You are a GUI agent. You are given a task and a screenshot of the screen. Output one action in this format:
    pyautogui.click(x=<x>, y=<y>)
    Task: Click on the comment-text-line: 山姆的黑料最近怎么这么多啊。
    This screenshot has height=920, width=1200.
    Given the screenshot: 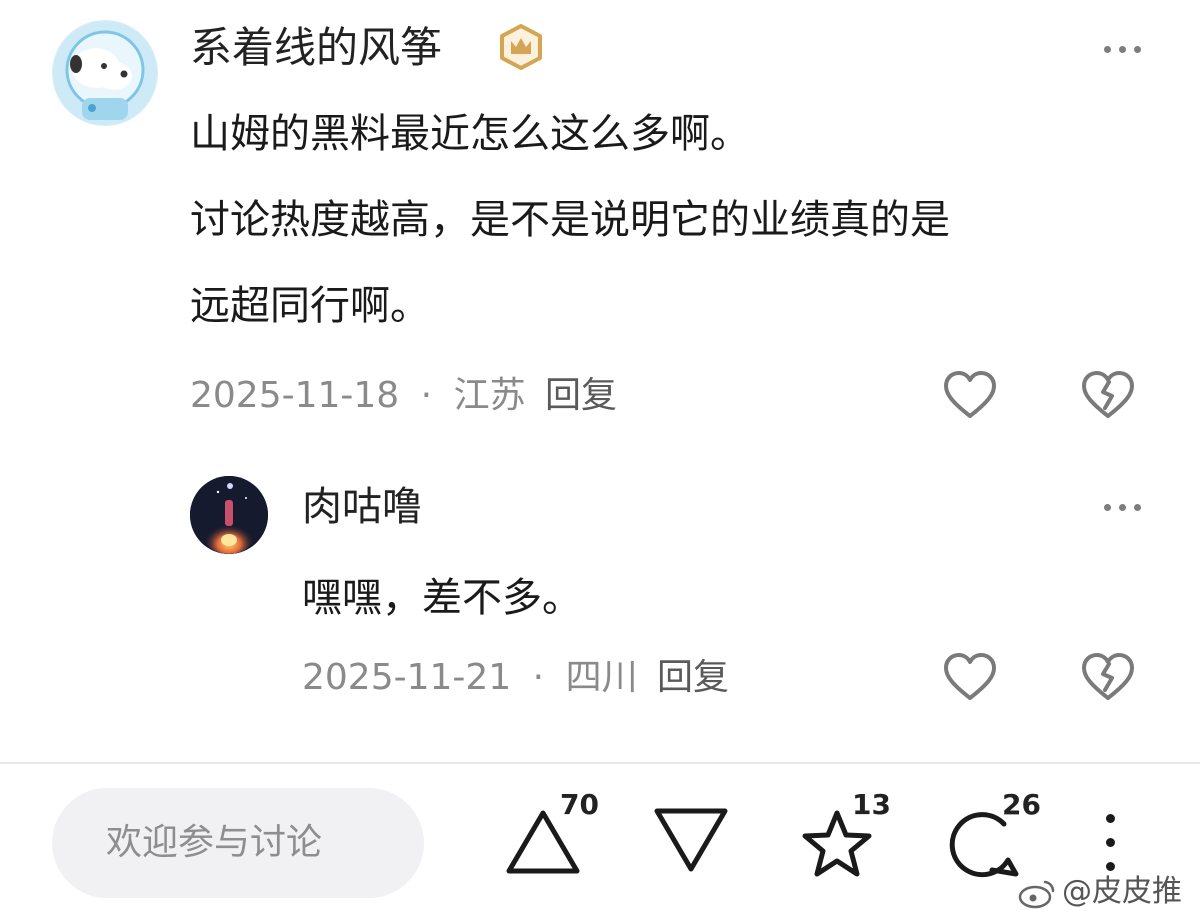 What is the action you would take?
    pyautogui.click(x=470, y=134)
    